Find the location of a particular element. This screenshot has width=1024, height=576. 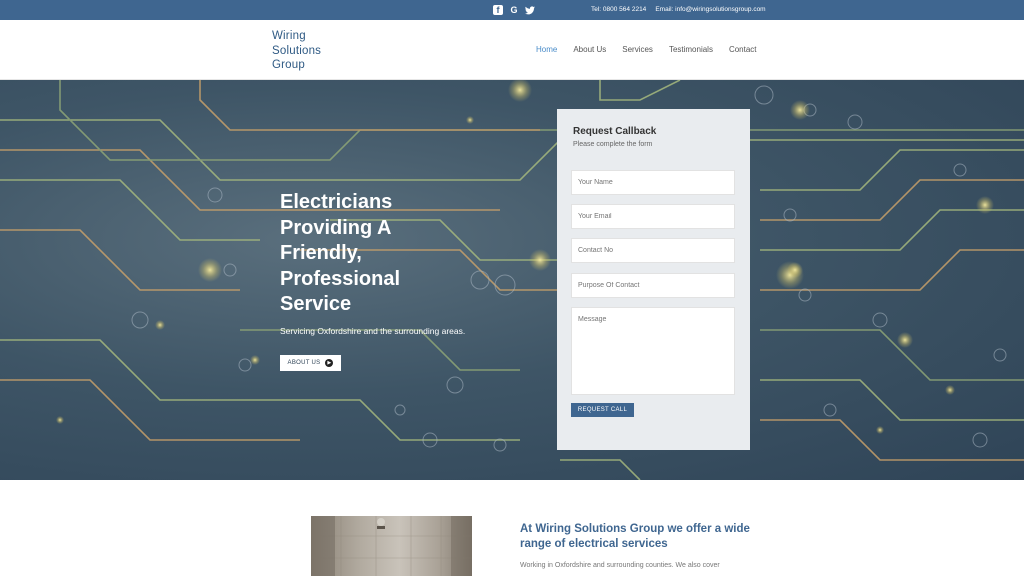

email-input is located at coordinates (653, 216).